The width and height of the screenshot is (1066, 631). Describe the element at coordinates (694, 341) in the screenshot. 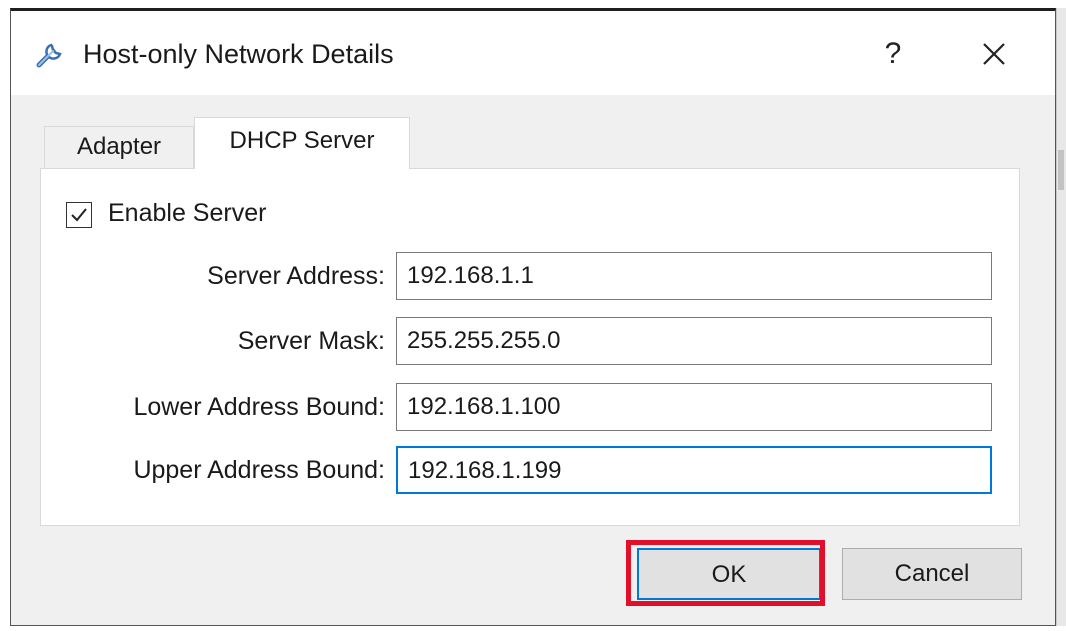

I see `server-mask-input: 255.255.255.0` at that location.